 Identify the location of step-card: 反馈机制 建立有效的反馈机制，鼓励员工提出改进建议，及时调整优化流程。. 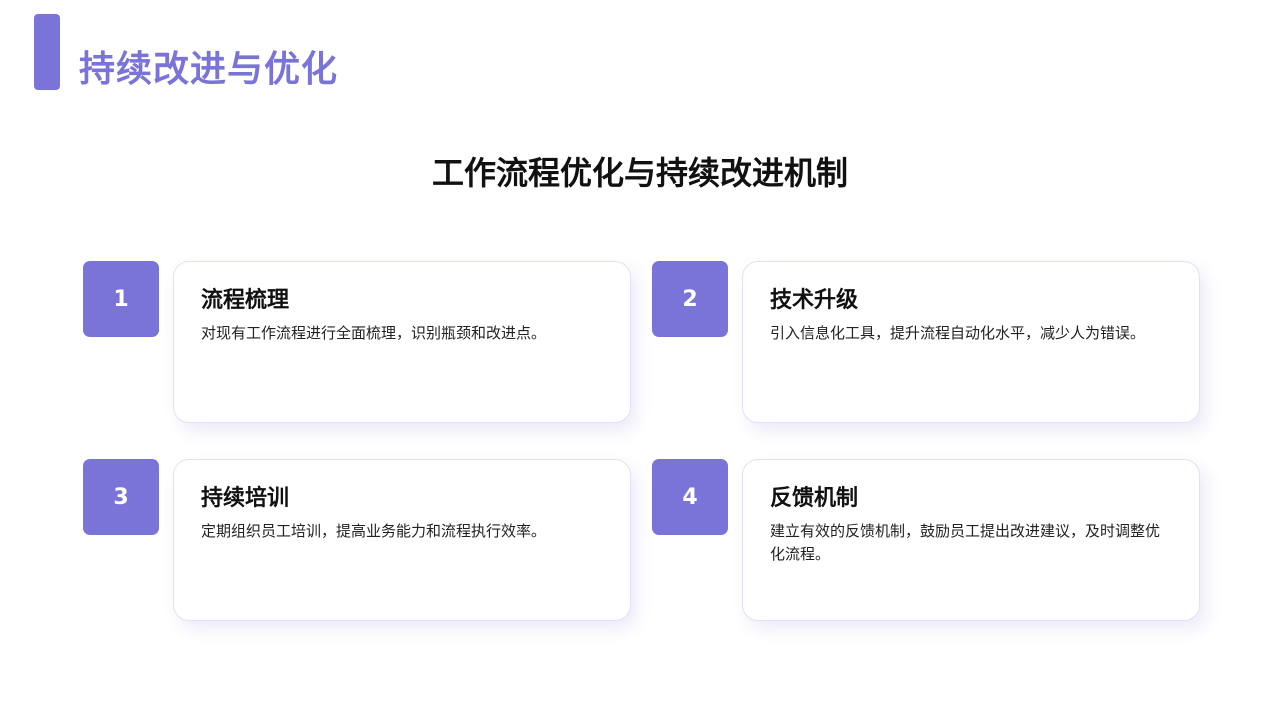
(971, 540).